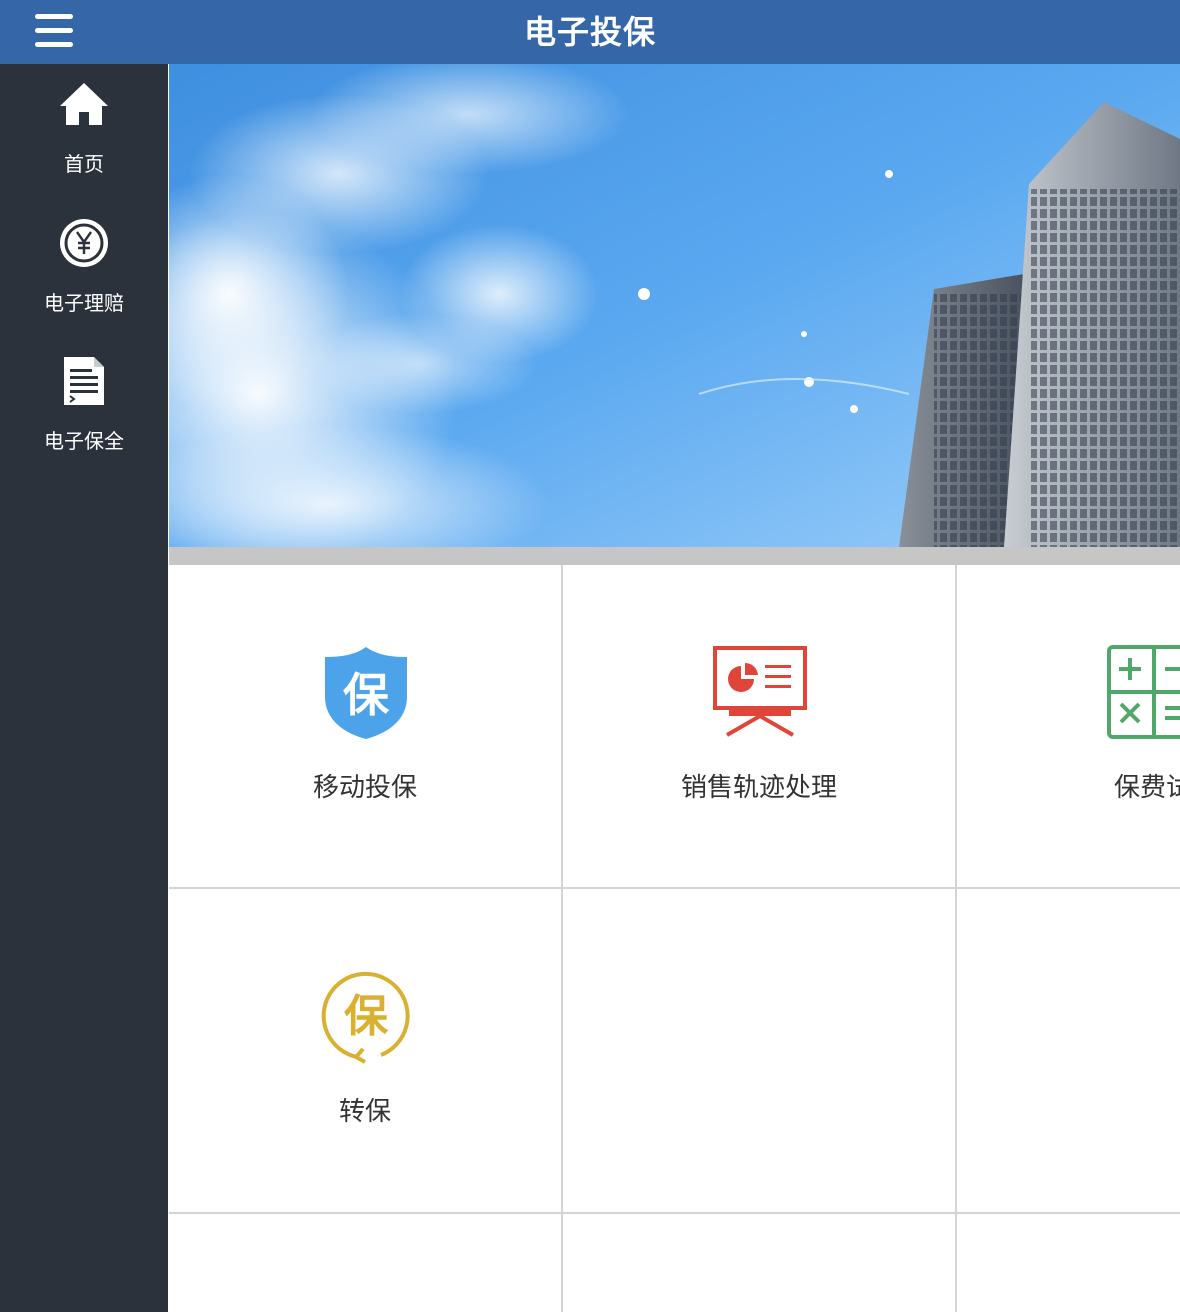 The height and width of the screenshot is (1312, 1180). What do you see at coordinates (84, 243) in the screenshot?
I see `yen-coin-icon` at bounding box center [84, 243].